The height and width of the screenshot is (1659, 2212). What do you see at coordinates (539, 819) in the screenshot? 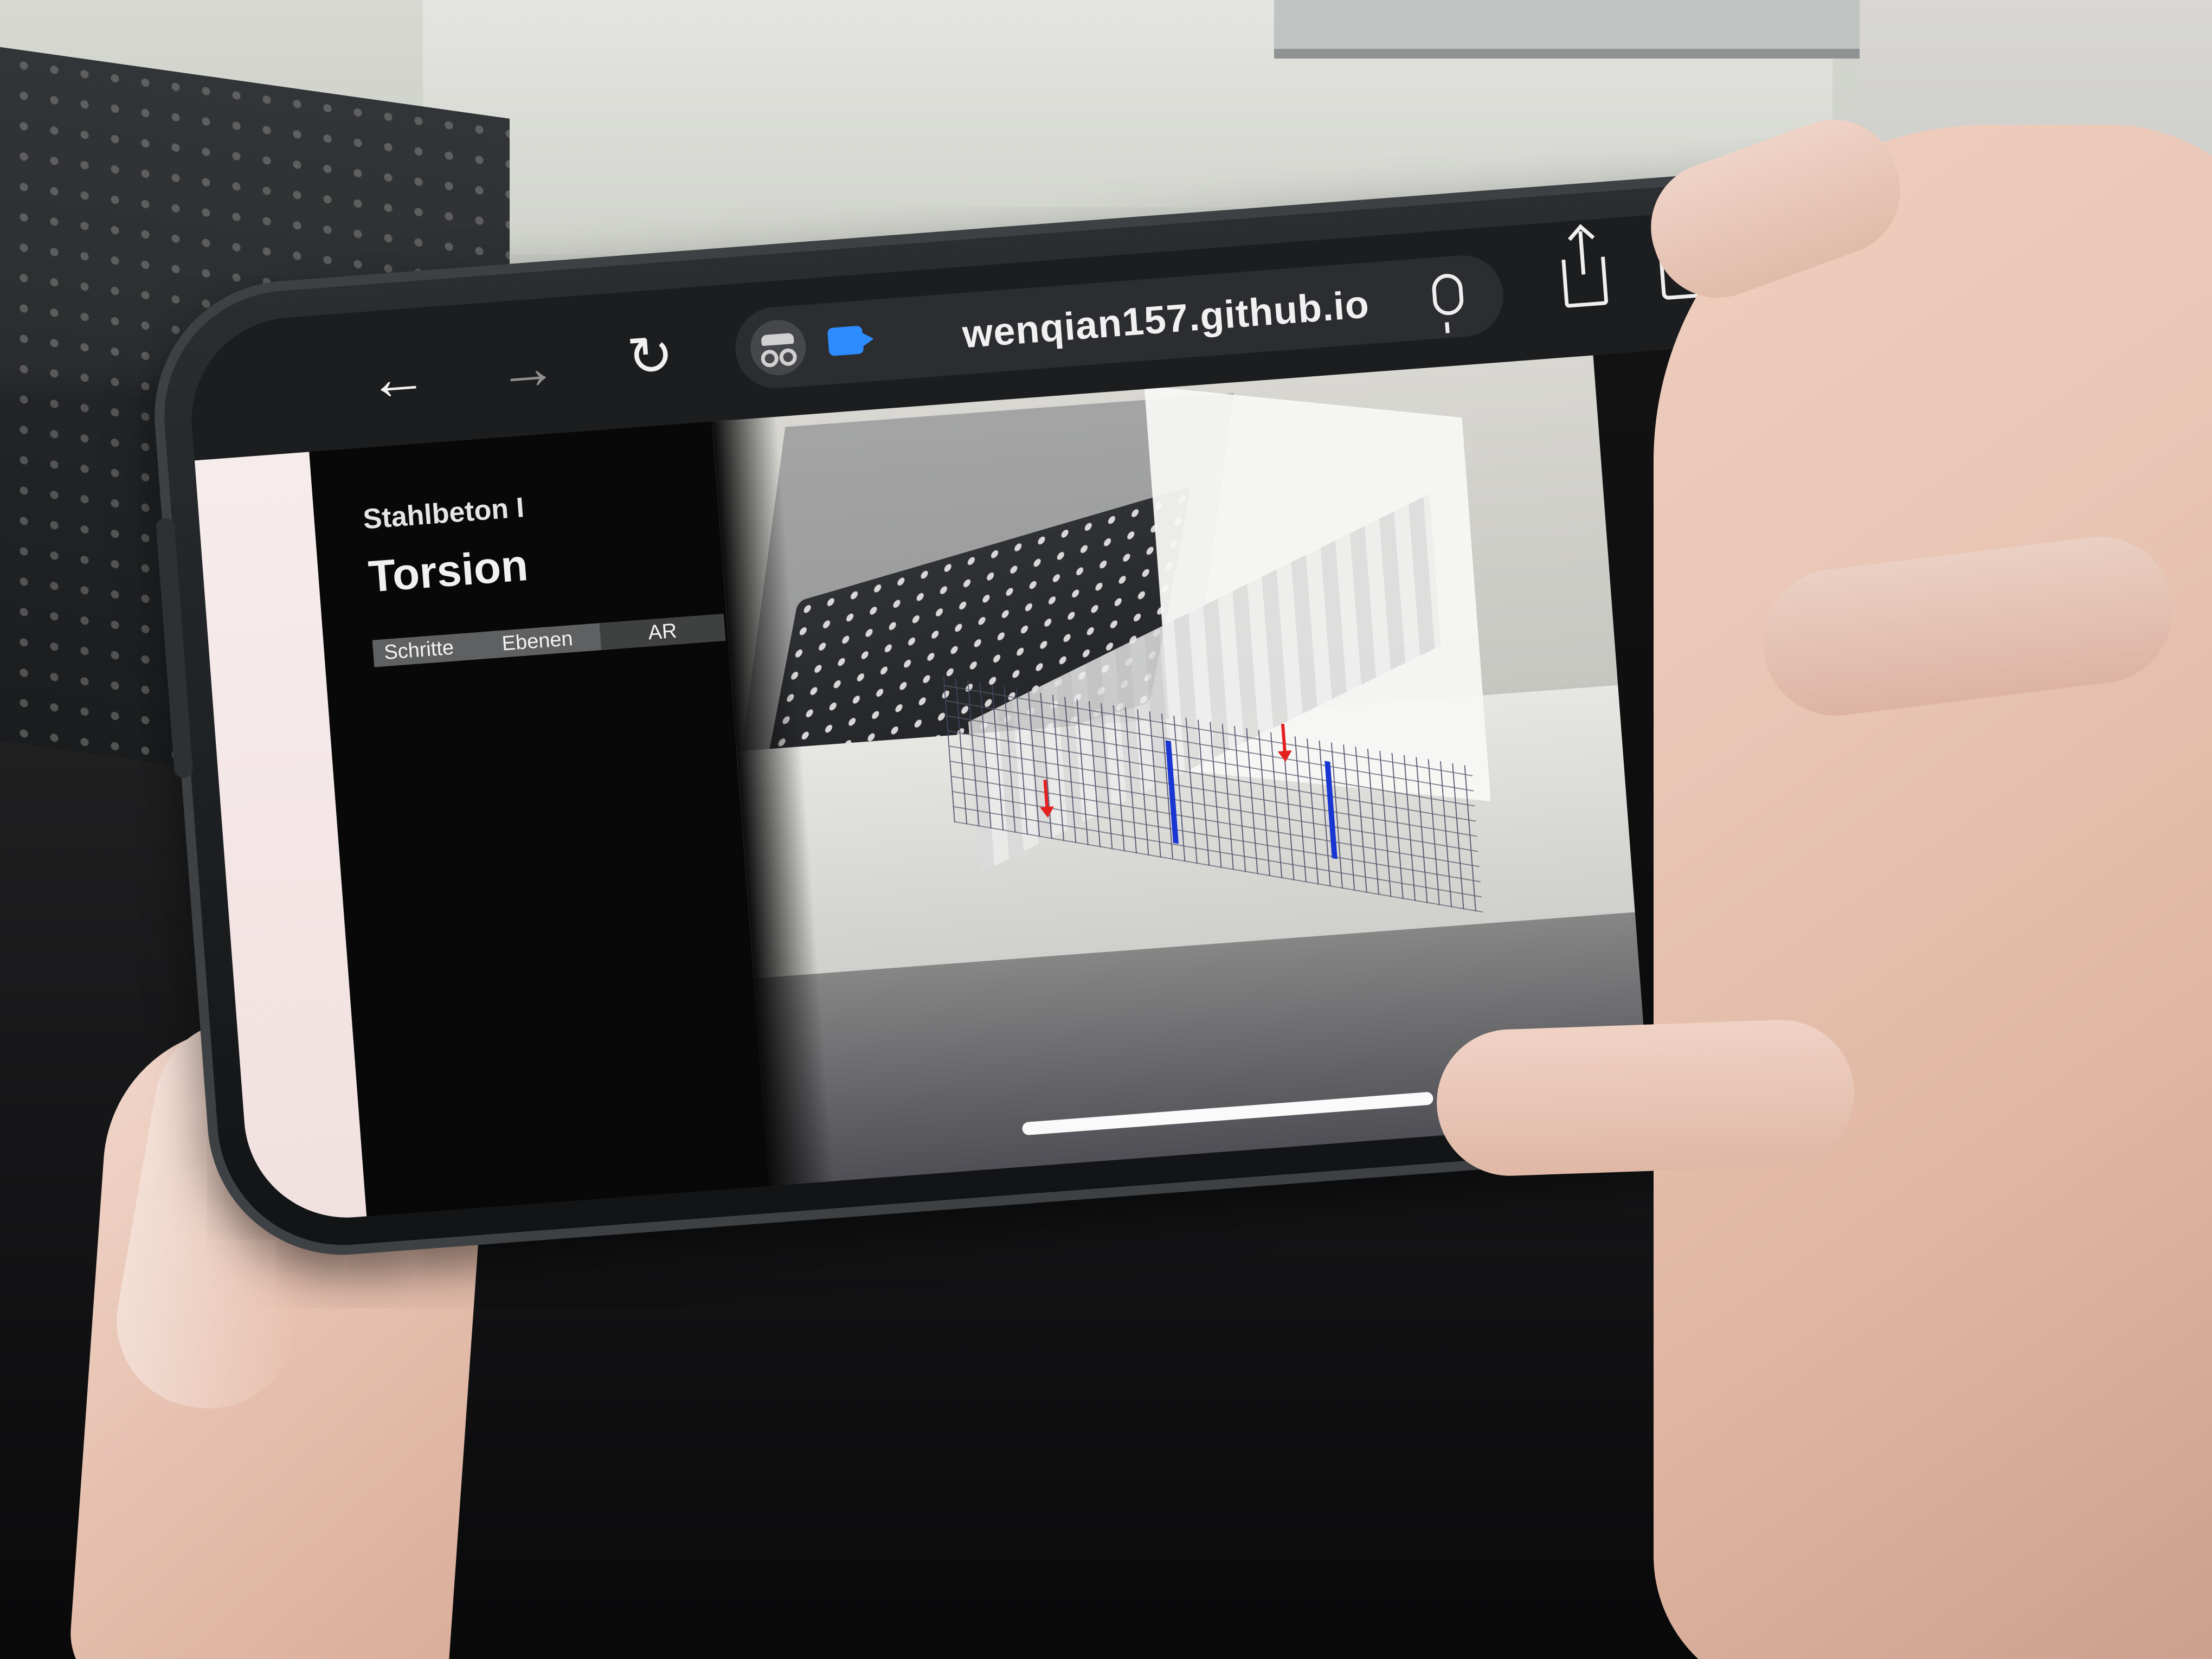
I see `navigation-panel: Stahlbeton I Torsion Schritte Ebenen AR` at bounding box center [539, 819].